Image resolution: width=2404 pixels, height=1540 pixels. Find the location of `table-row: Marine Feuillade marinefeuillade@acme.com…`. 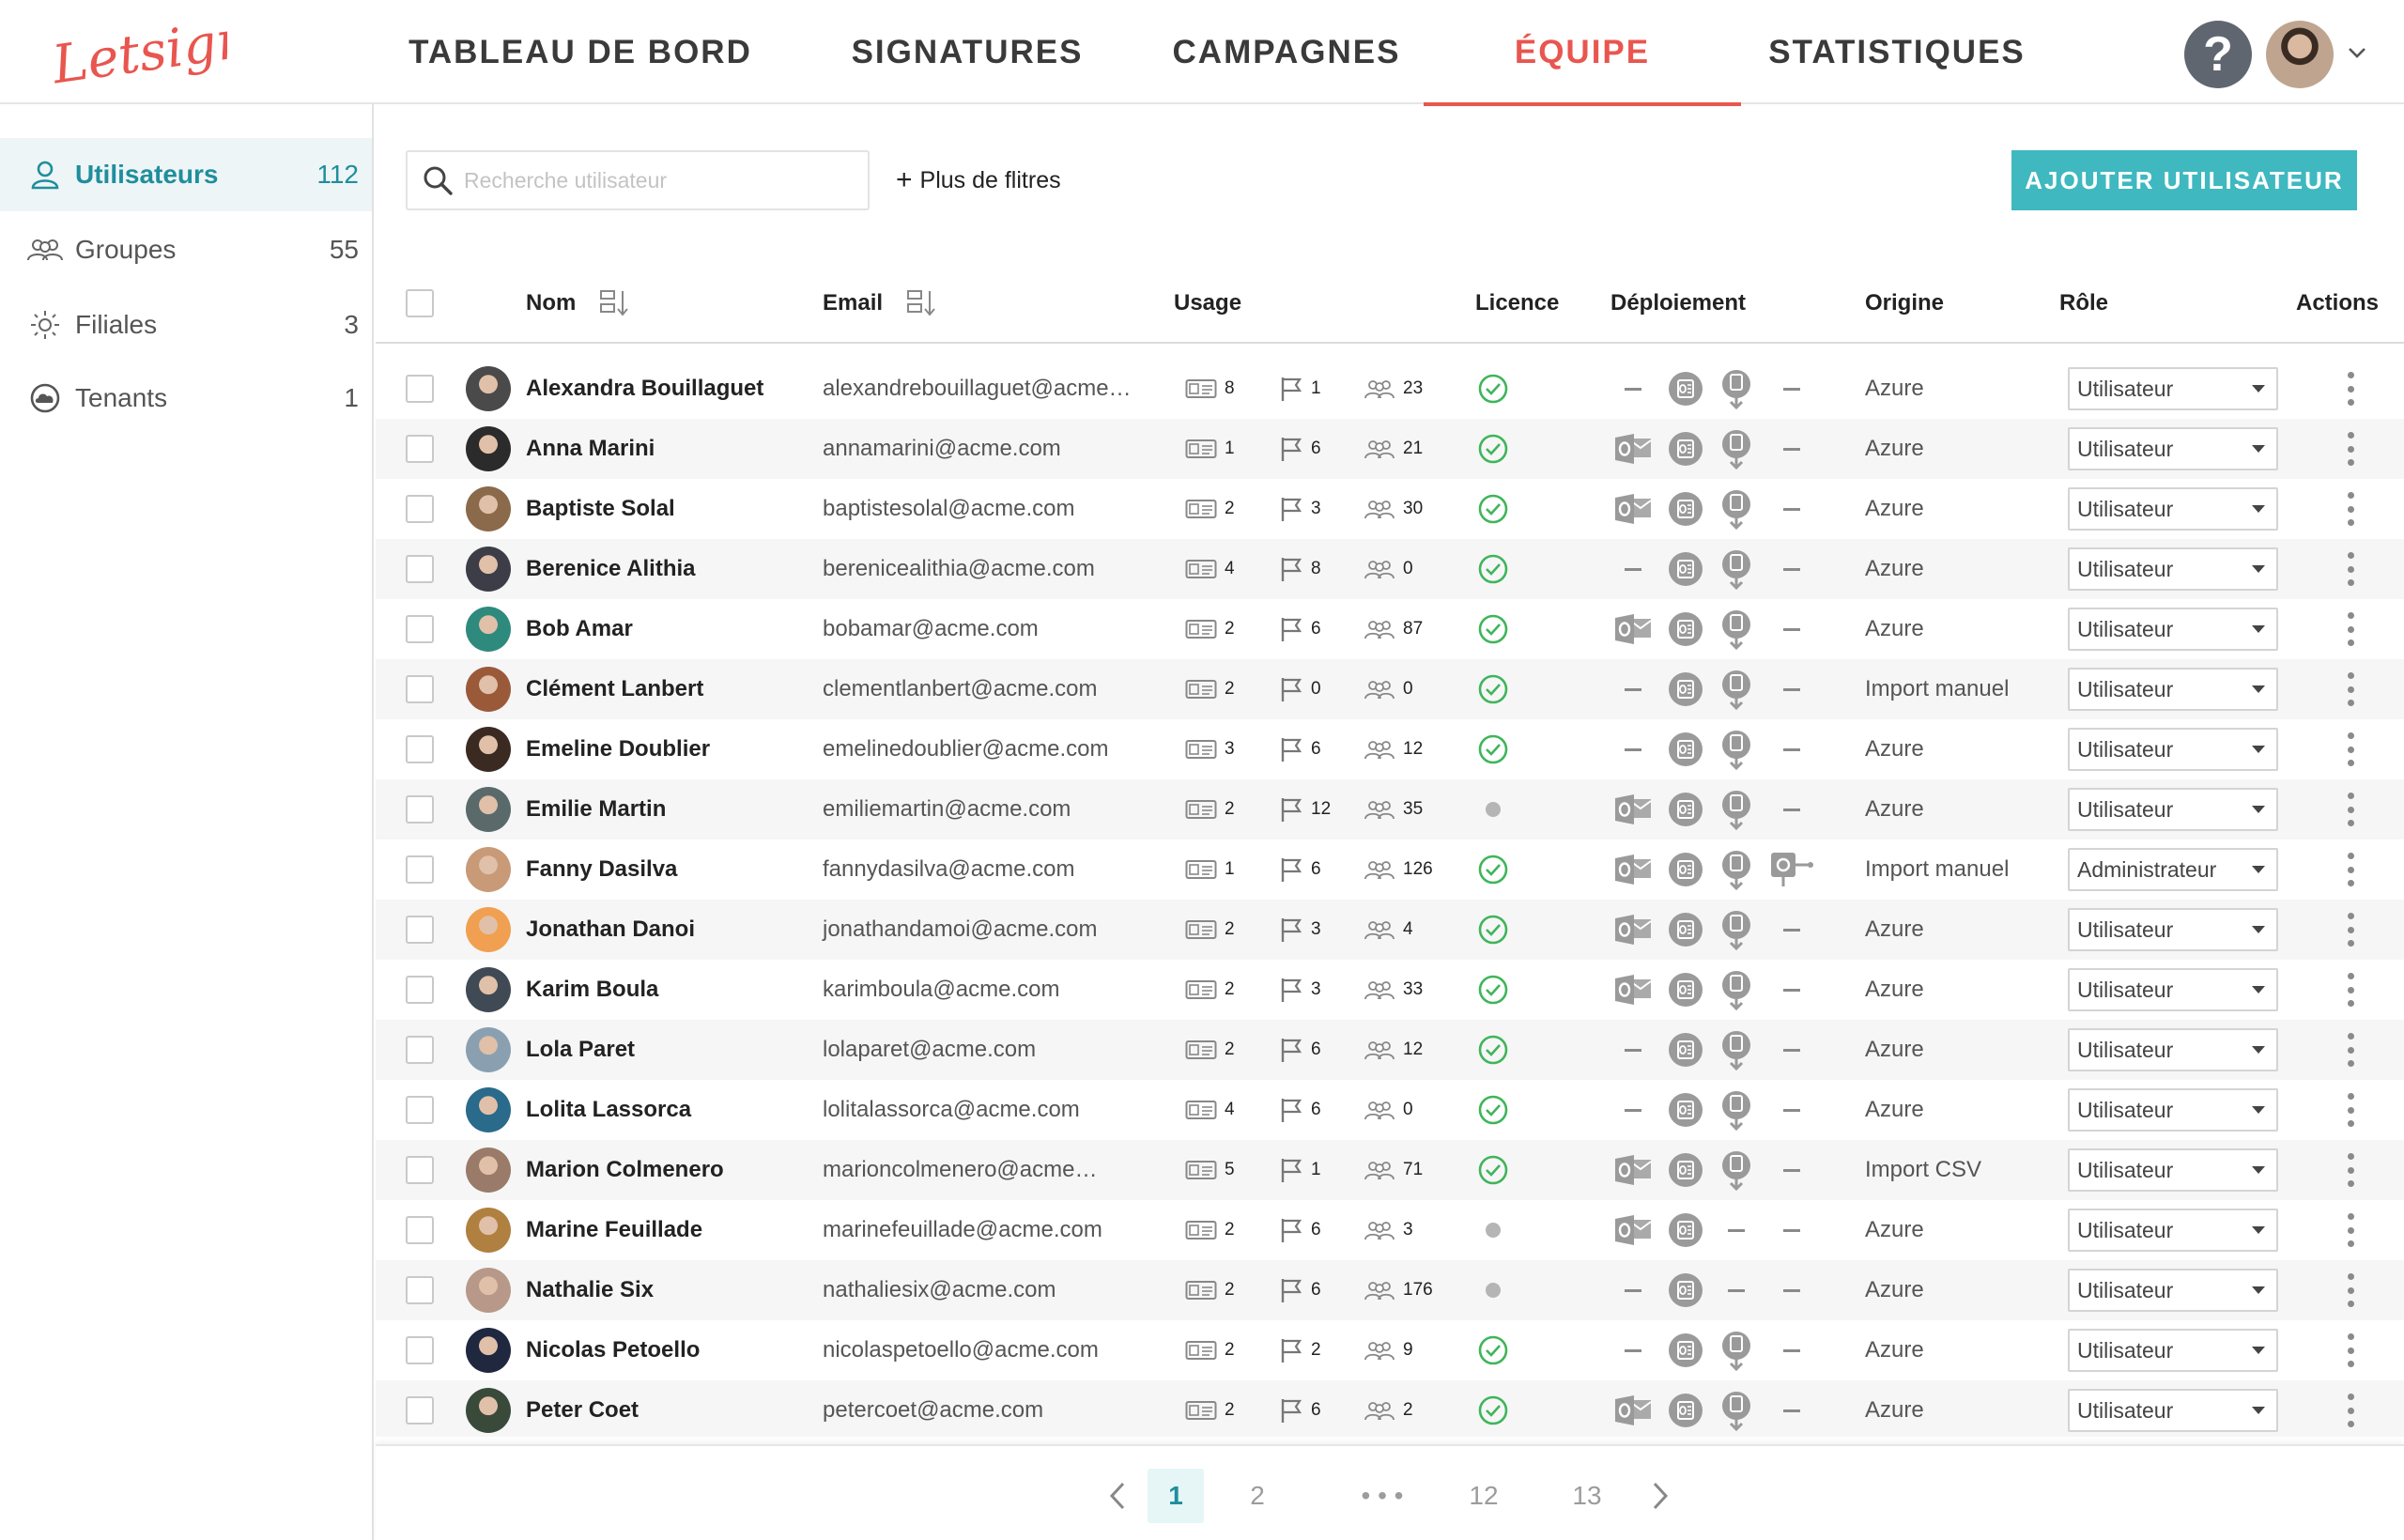

table-row: Marine Feuillade marinefeuillade@acme.com… is located at coordinates (1390, 1230).